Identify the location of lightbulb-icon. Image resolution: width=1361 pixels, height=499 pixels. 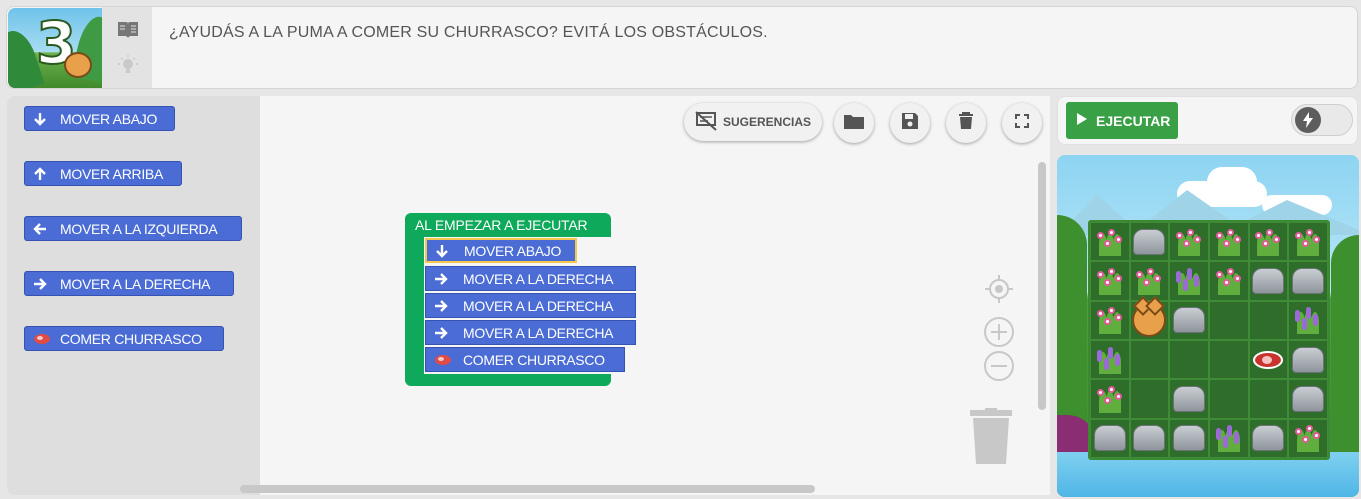
(128, 68).